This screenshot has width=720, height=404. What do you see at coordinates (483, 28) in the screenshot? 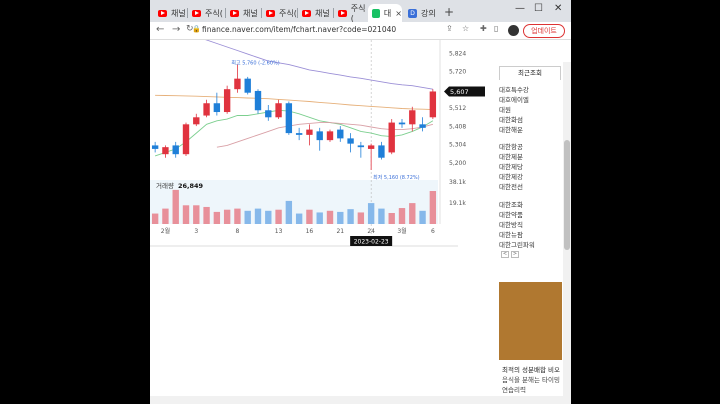
I see `extensions-icon: ✚` at bounding box center [483, 28].